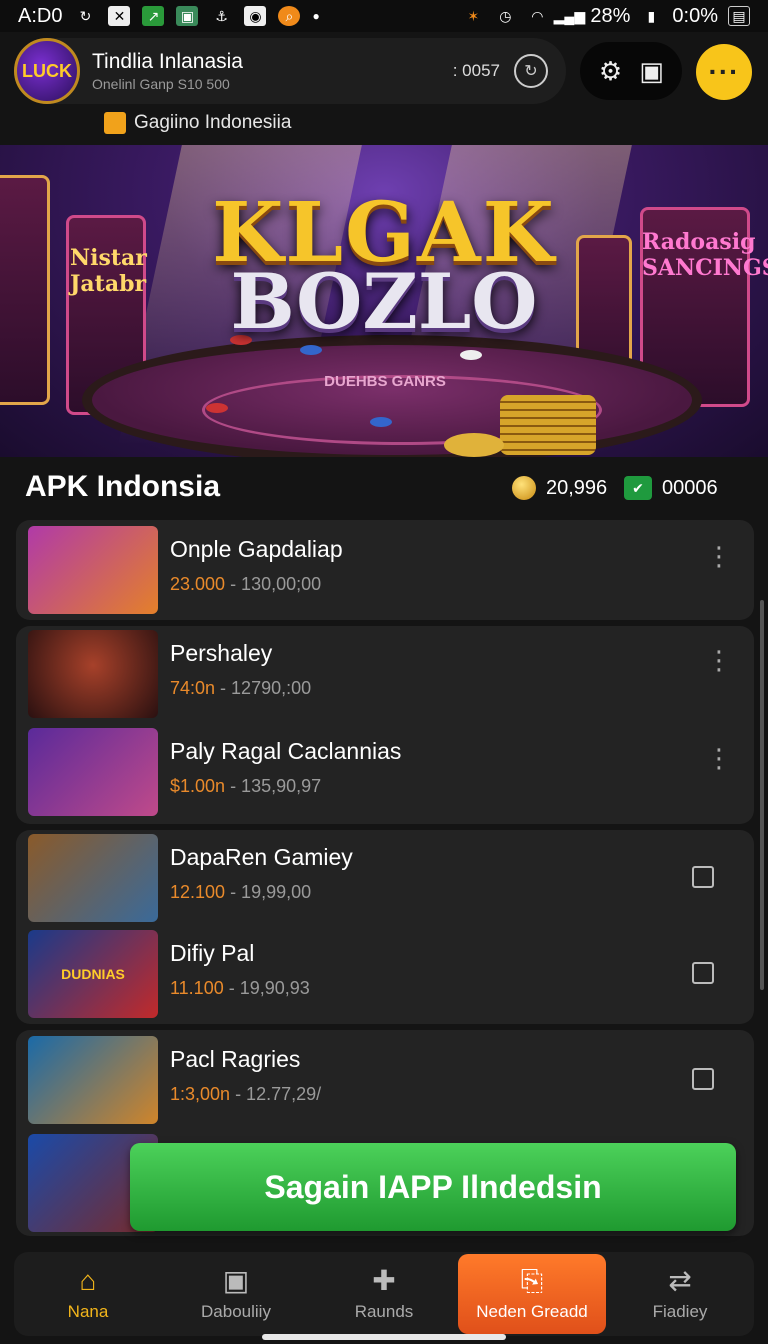 This screenshot has width=768, height=1344. I want to click on list-item: Pacl Ragries 1:3,00n - 12.77,29/, so click(385, 1081).